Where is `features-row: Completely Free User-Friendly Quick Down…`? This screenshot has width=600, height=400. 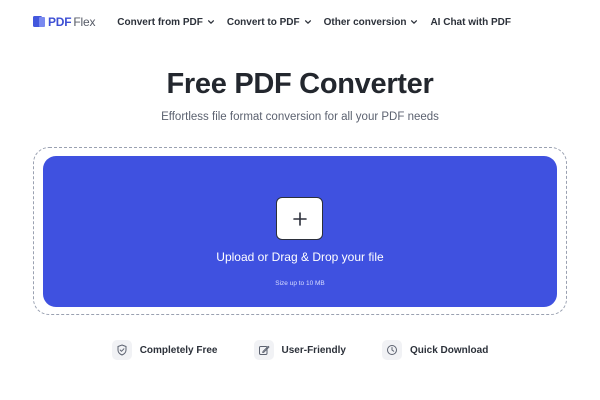
features-row: Completely Free User-Friendly Quick Down… is located at coordinates (300, 350).